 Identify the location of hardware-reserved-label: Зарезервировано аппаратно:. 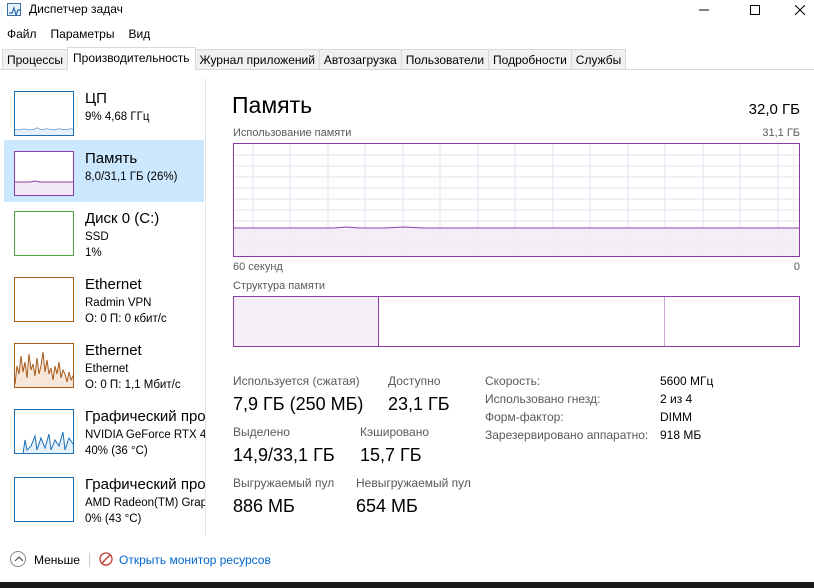
(567, 435).